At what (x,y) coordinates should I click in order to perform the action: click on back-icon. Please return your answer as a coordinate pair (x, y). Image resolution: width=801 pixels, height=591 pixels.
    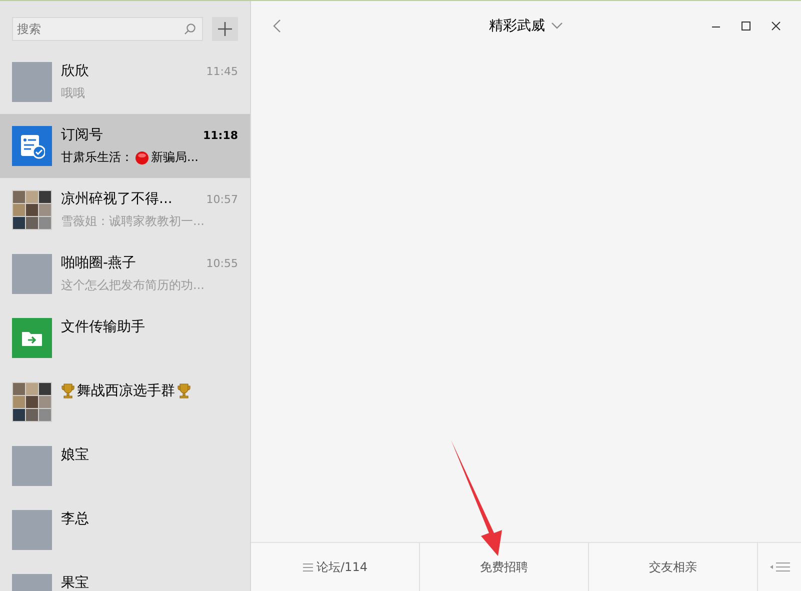
    Looking at the image, I should click on (277, 26).